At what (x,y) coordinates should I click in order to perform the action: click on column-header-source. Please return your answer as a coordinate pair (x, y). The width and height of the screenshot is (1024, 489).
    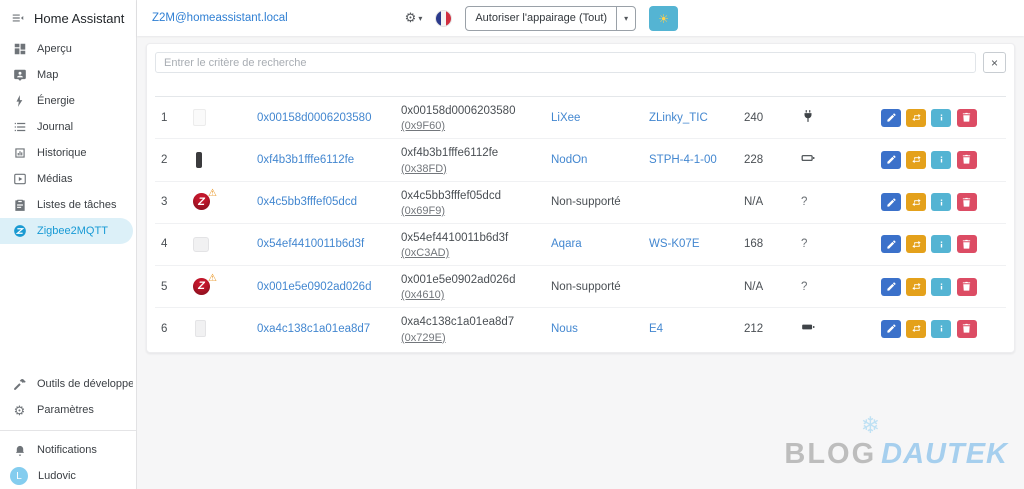
    Looking at the image, I should click on (835, 88).